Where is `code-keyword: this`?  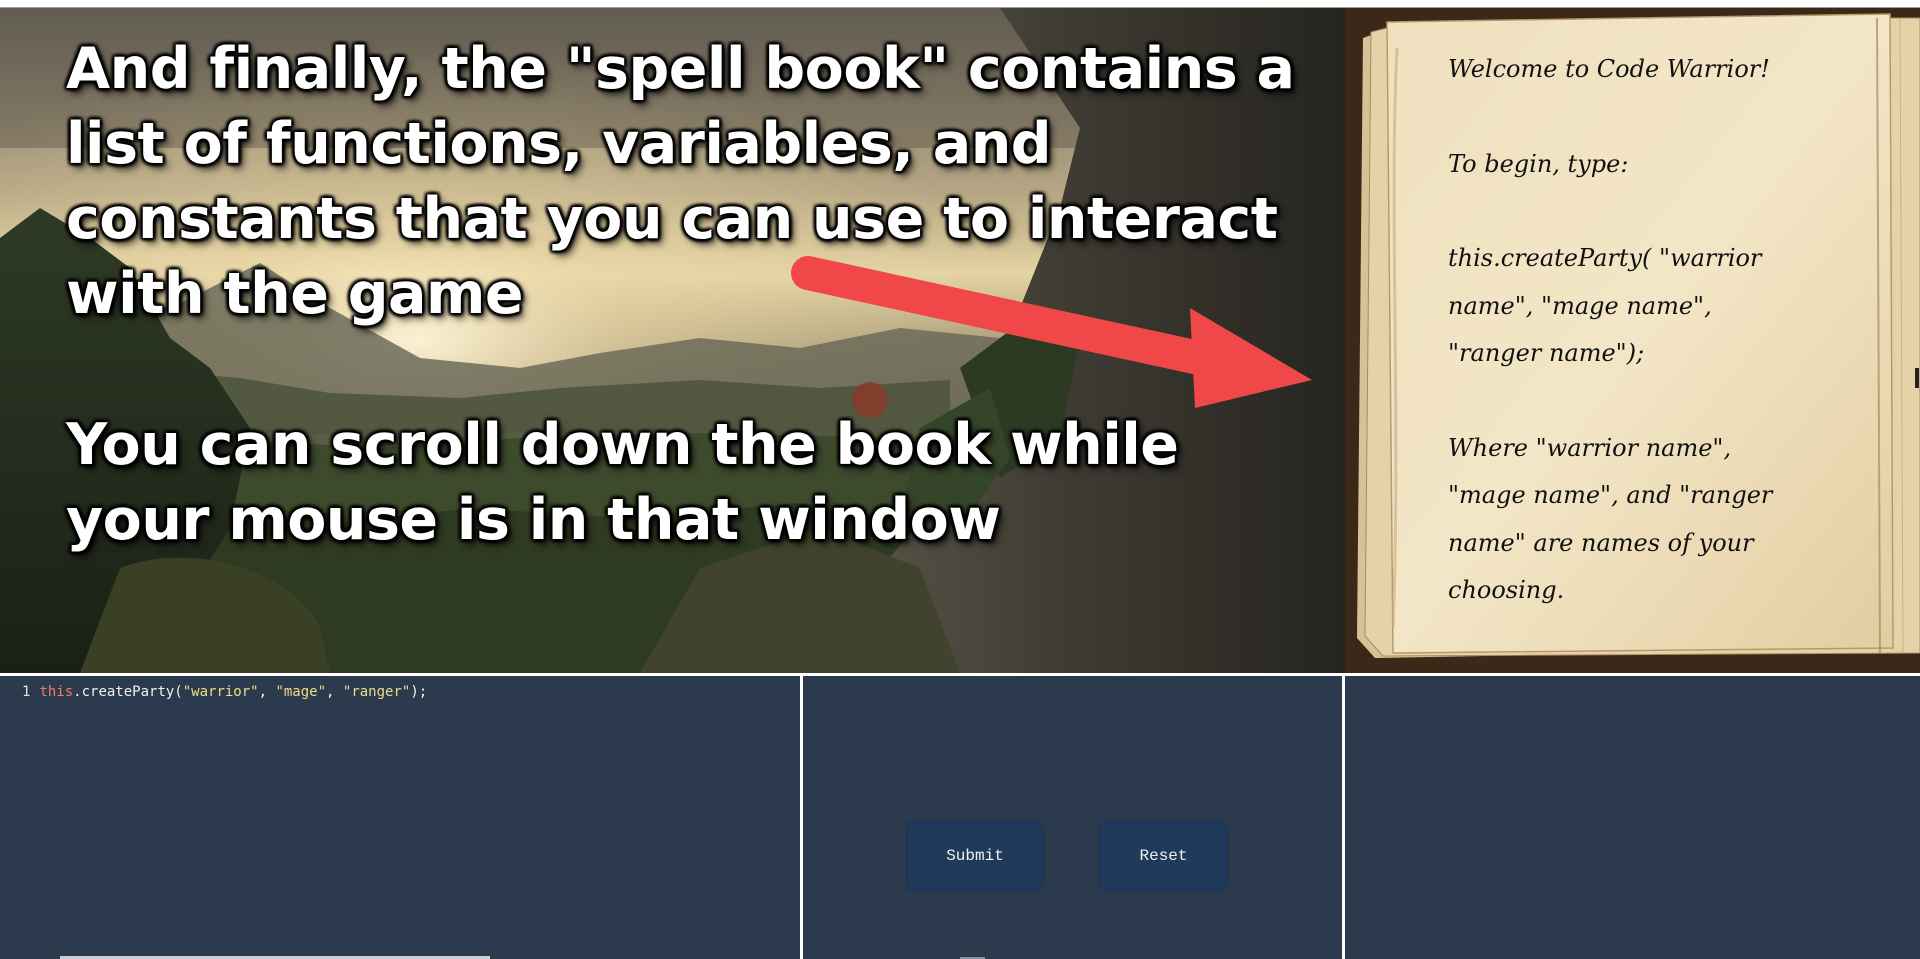
code-keyword: this is located at coordinates (56, 692).